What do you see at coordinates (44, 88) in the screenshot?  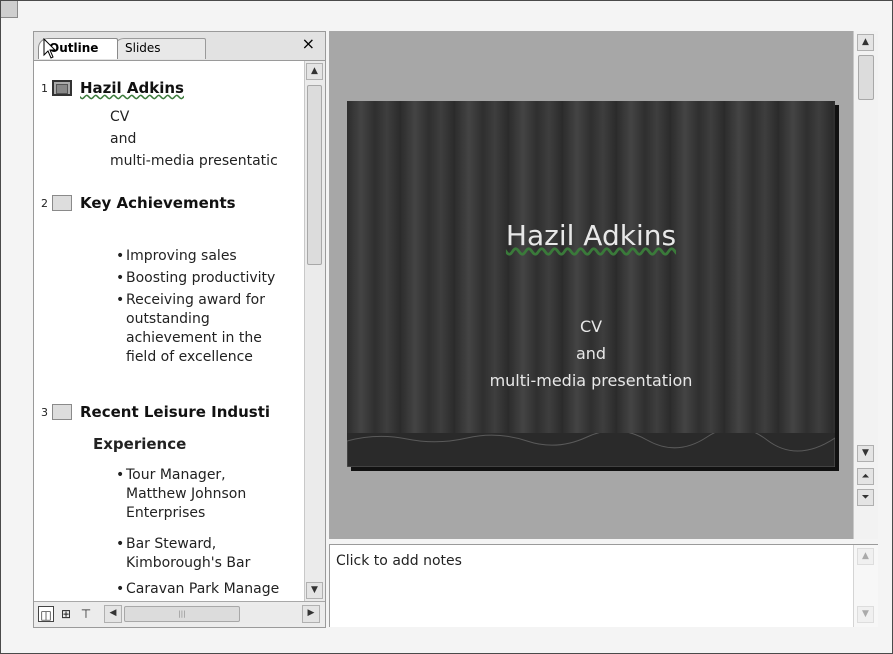 I see `slide-number: 1` at bounding box center [44, 88].